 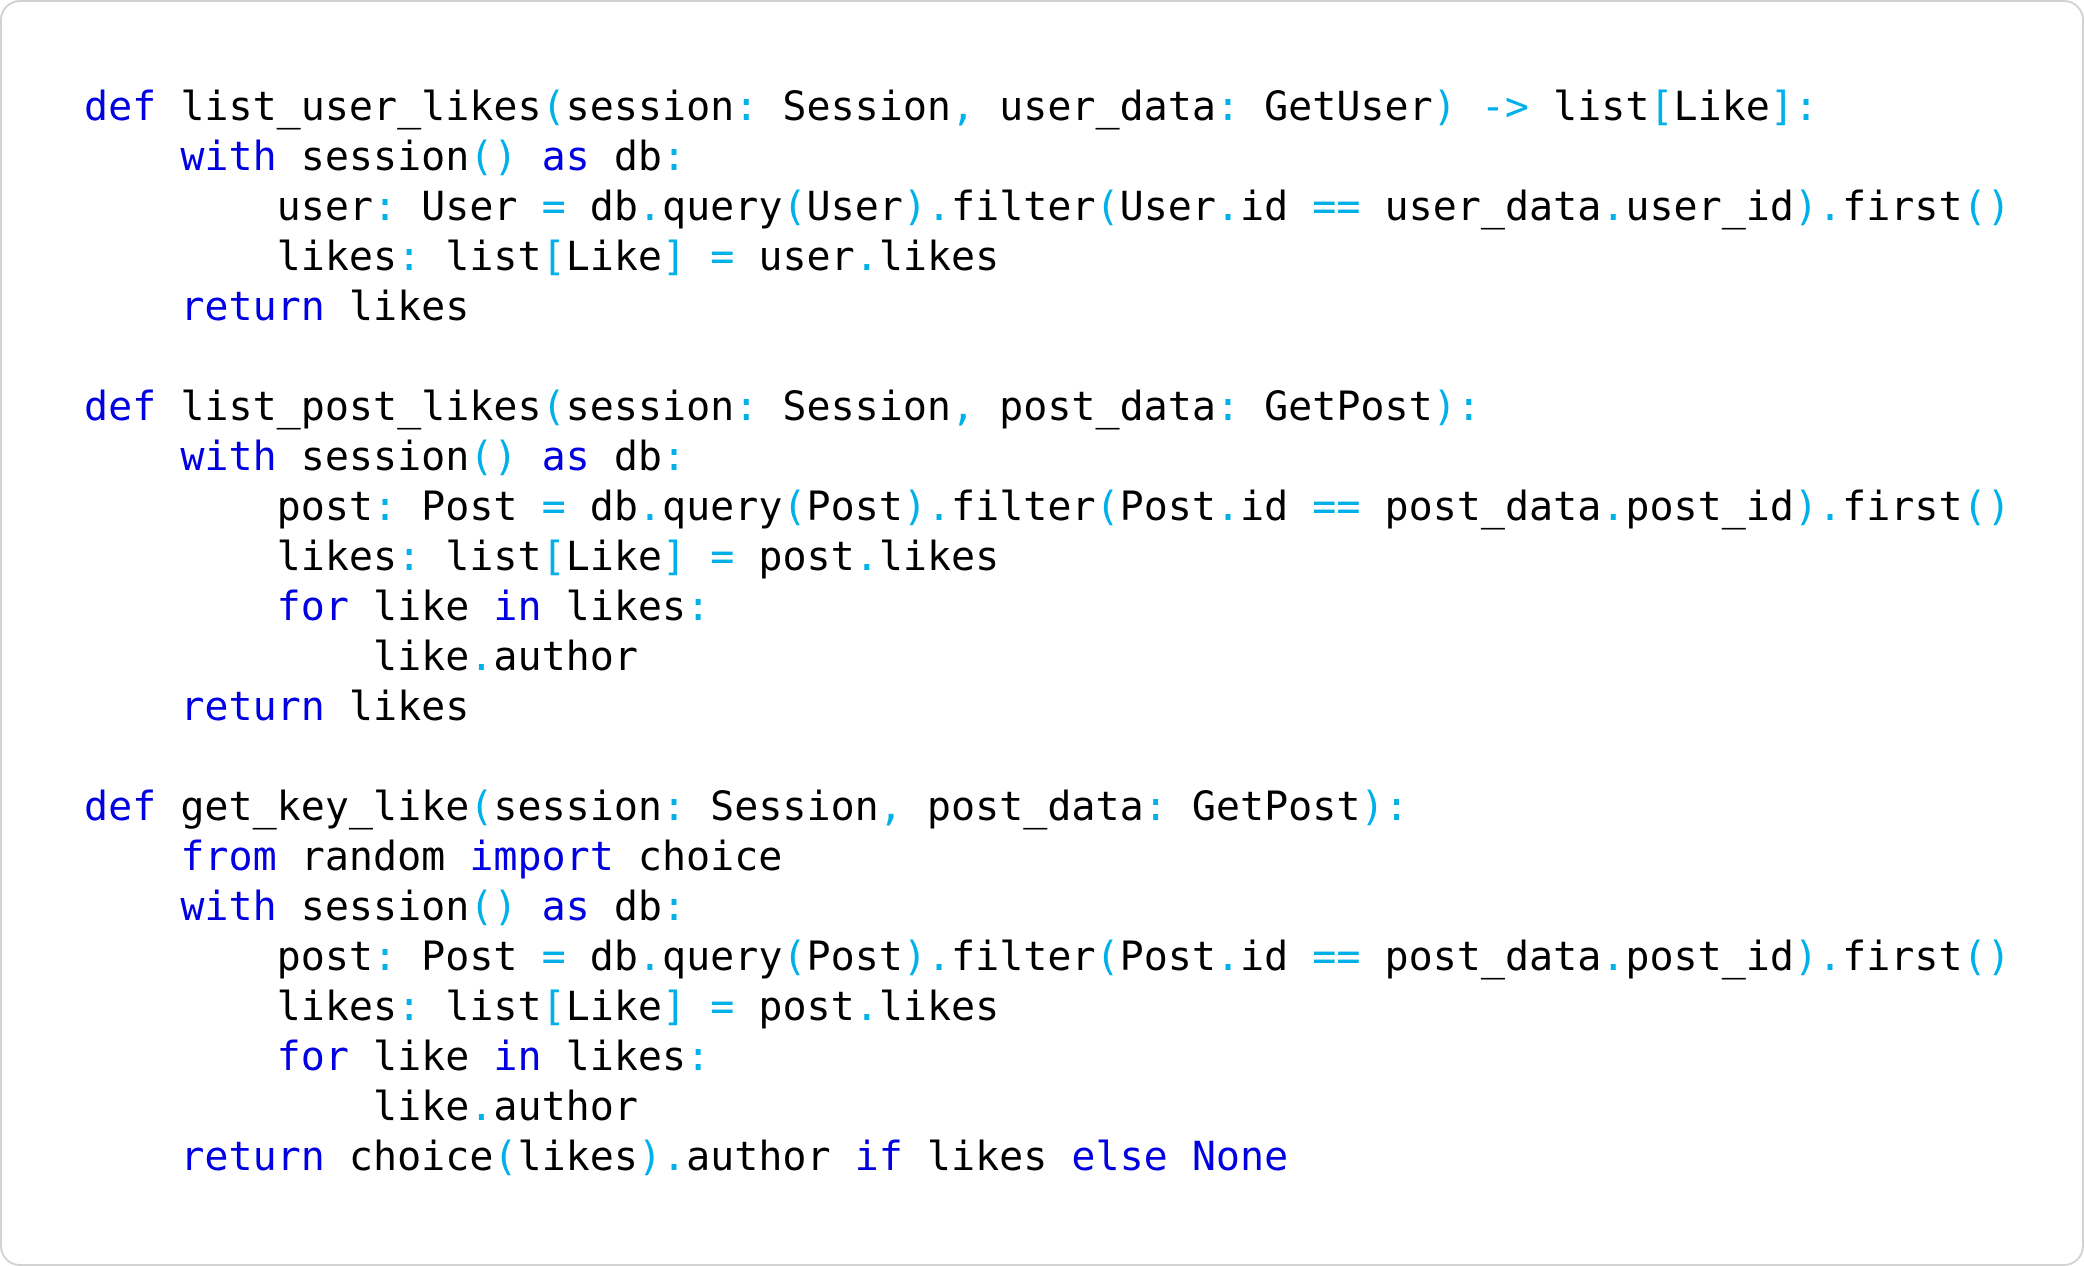 What do you see at coordinates (1444, 107) in the screenshot?
I see `code-operator: )` at bounding box center [1444, 107].